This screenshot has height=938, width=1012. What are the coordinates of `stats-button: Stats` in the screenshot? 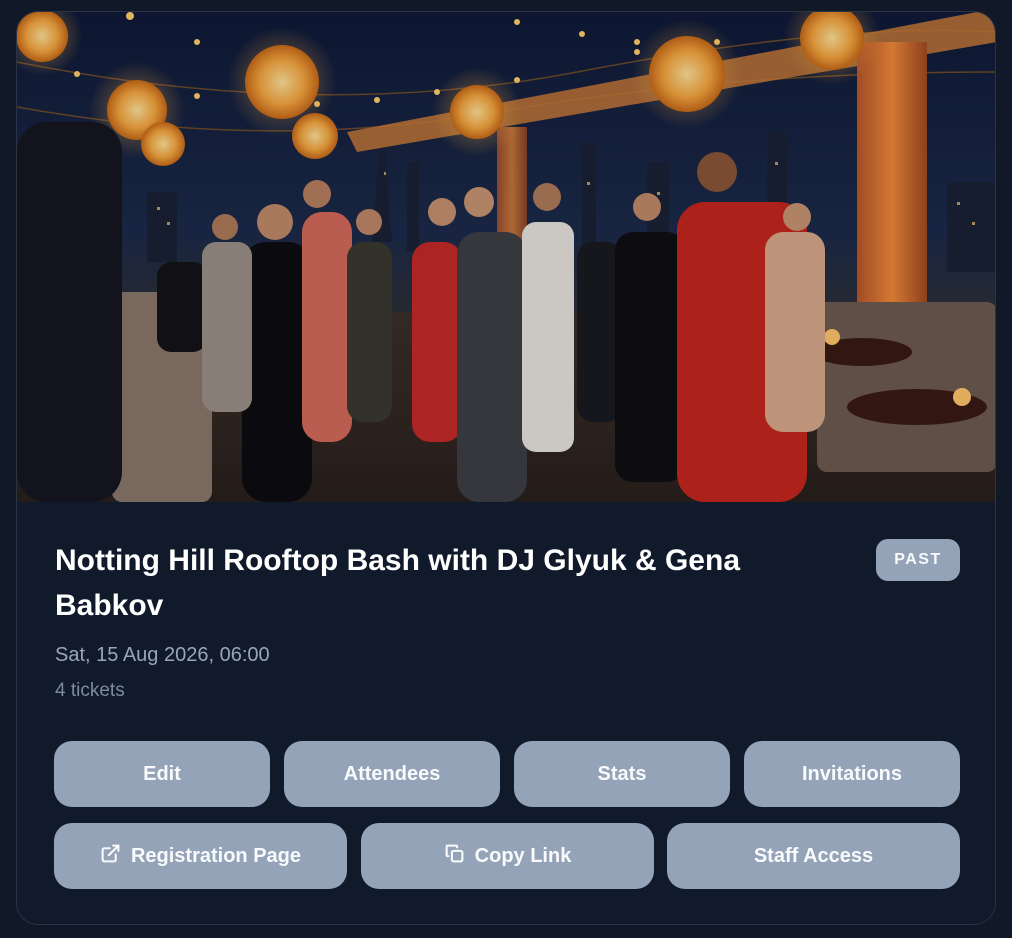 It's located at (622, 774).